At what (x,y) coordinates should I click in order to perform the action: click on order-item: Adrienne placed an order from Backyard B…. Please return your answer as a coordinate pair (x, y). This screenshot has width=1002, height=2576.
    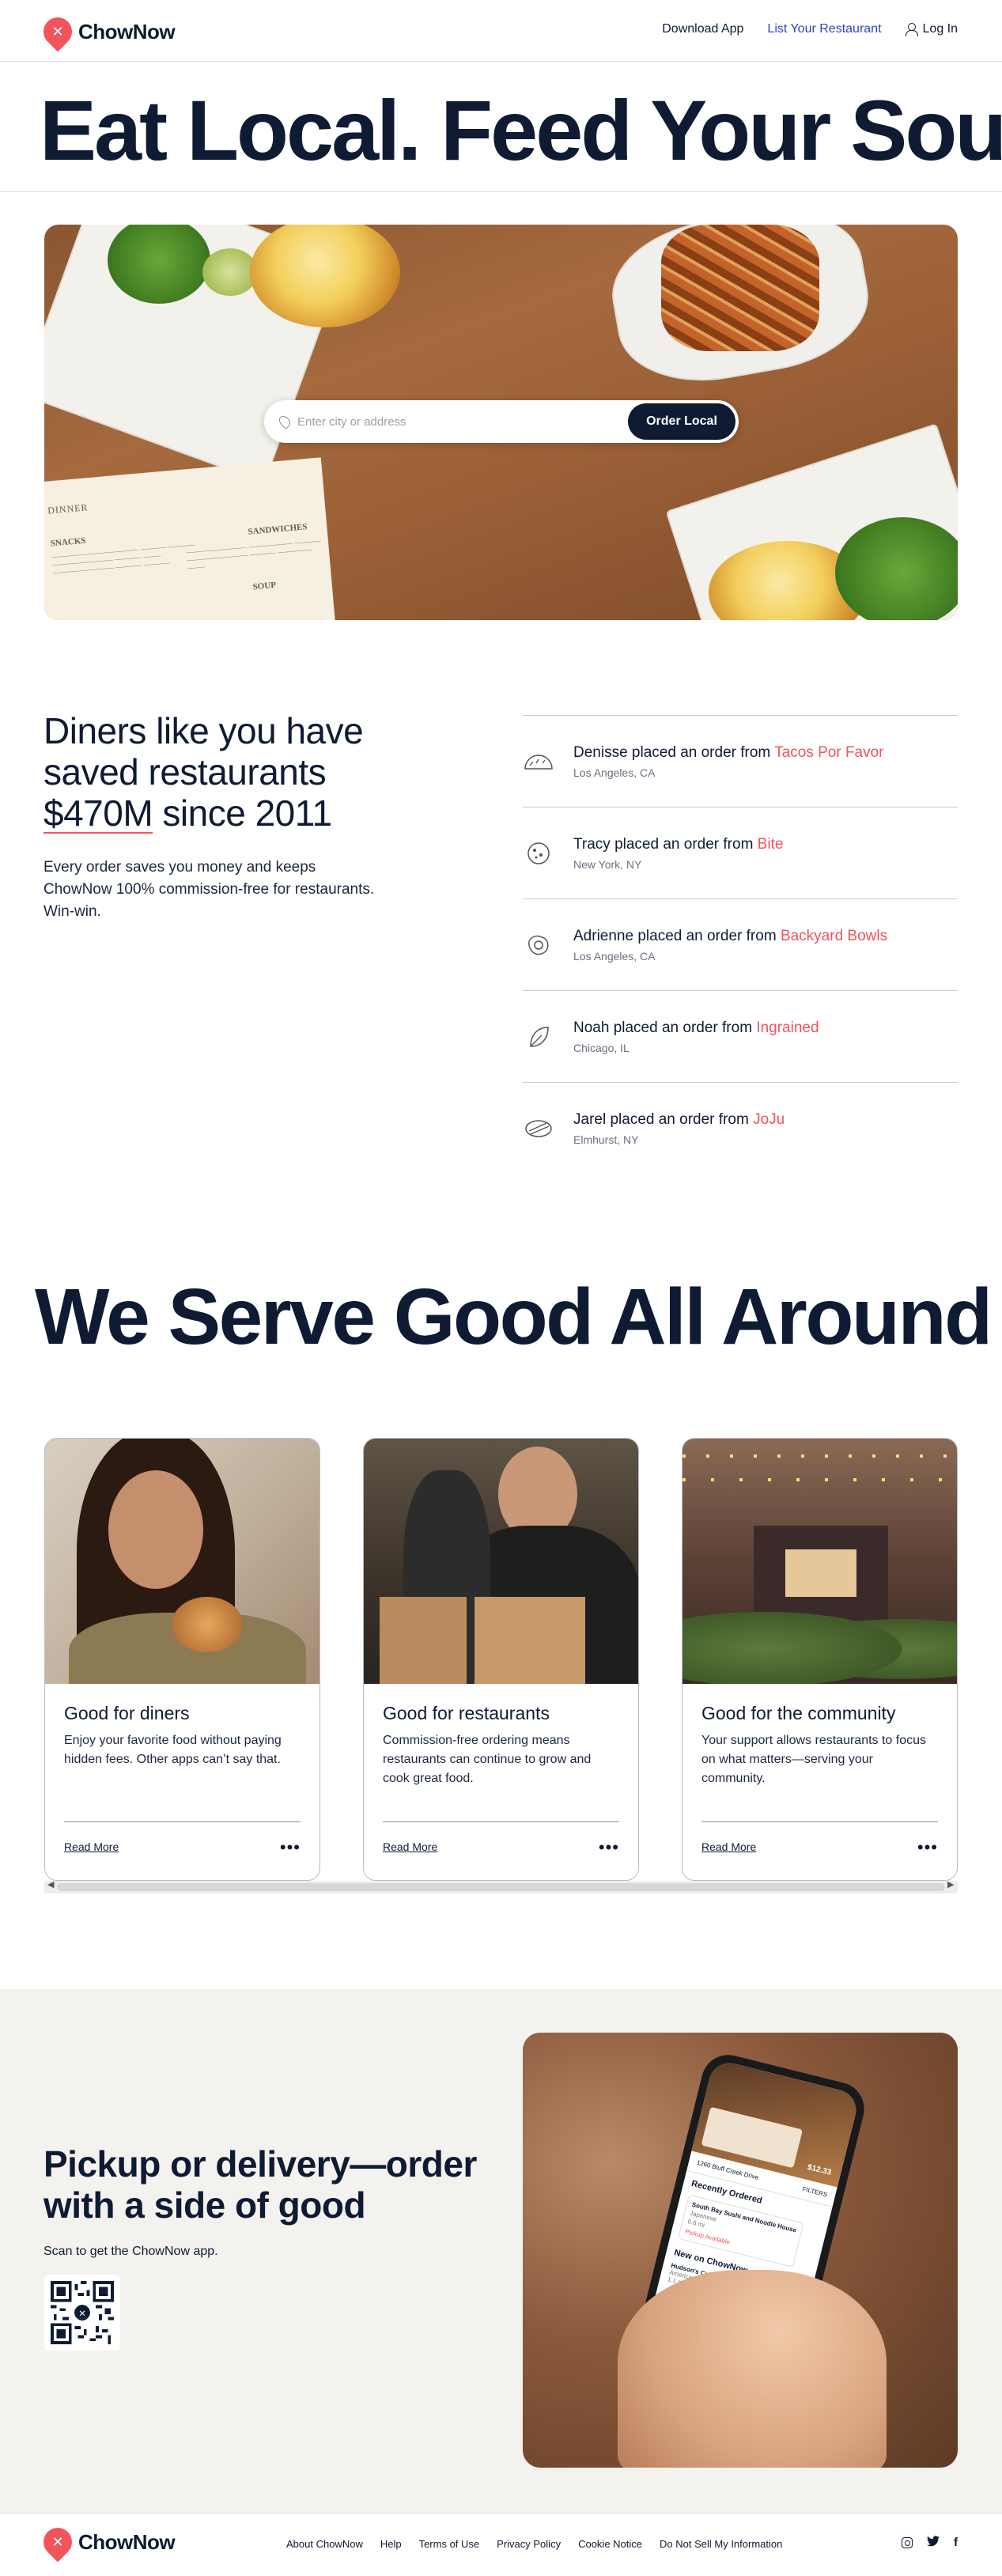
    Looking at the image, I should click on (740, 944).